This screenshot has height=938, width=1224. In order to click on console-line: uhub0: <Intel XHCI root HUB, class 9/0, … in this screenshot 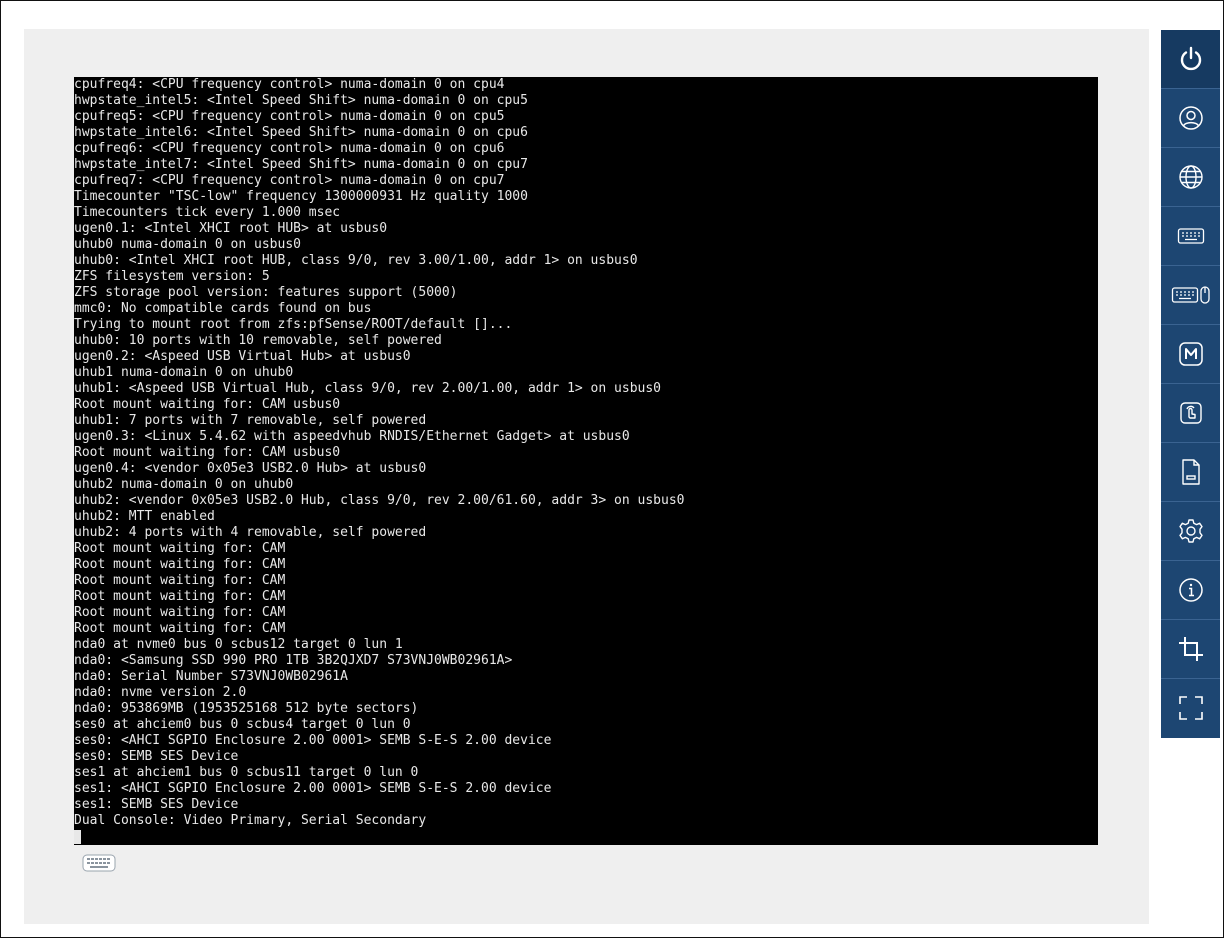, I will do `click(356, 260)`.